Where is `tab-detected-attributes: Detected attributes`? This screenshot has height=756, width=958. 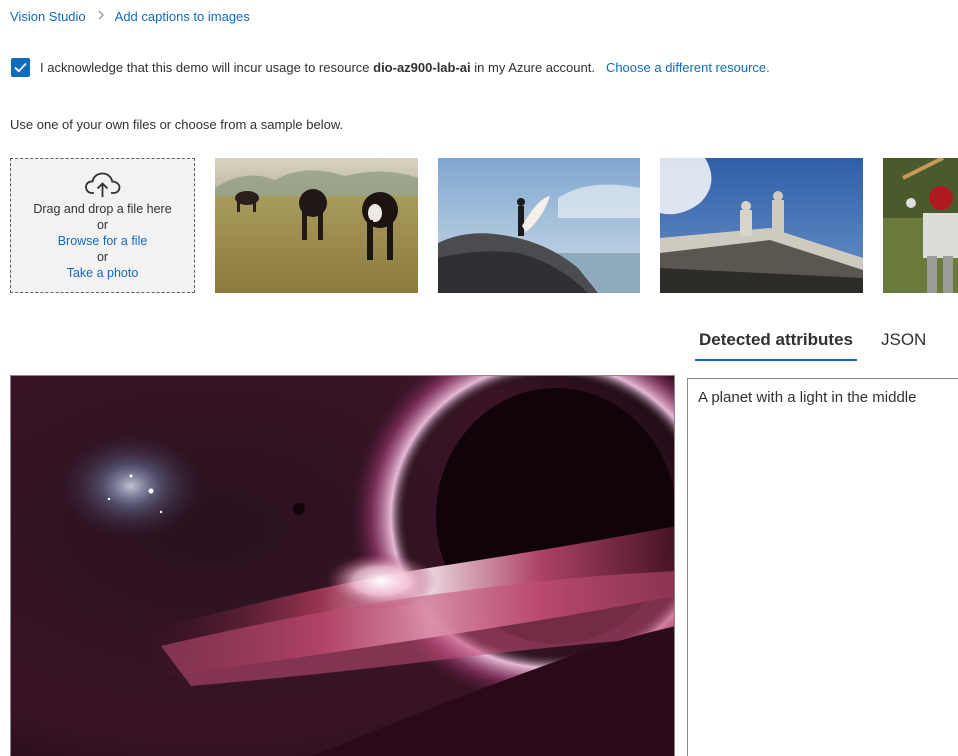 tab-detected-attributes: Detected attributes is located at coordinates (776, 343).